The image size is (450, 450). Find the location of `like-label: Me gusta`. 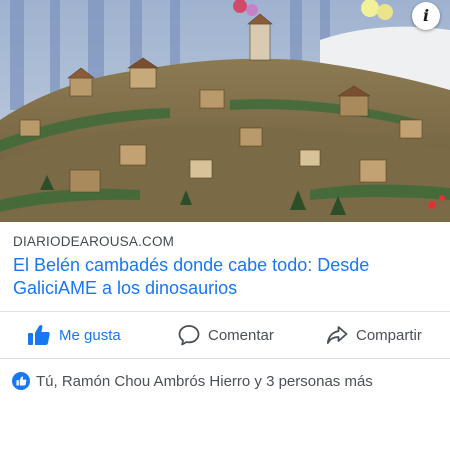

like-label: Me gusta is located at coordinates (90, 335).